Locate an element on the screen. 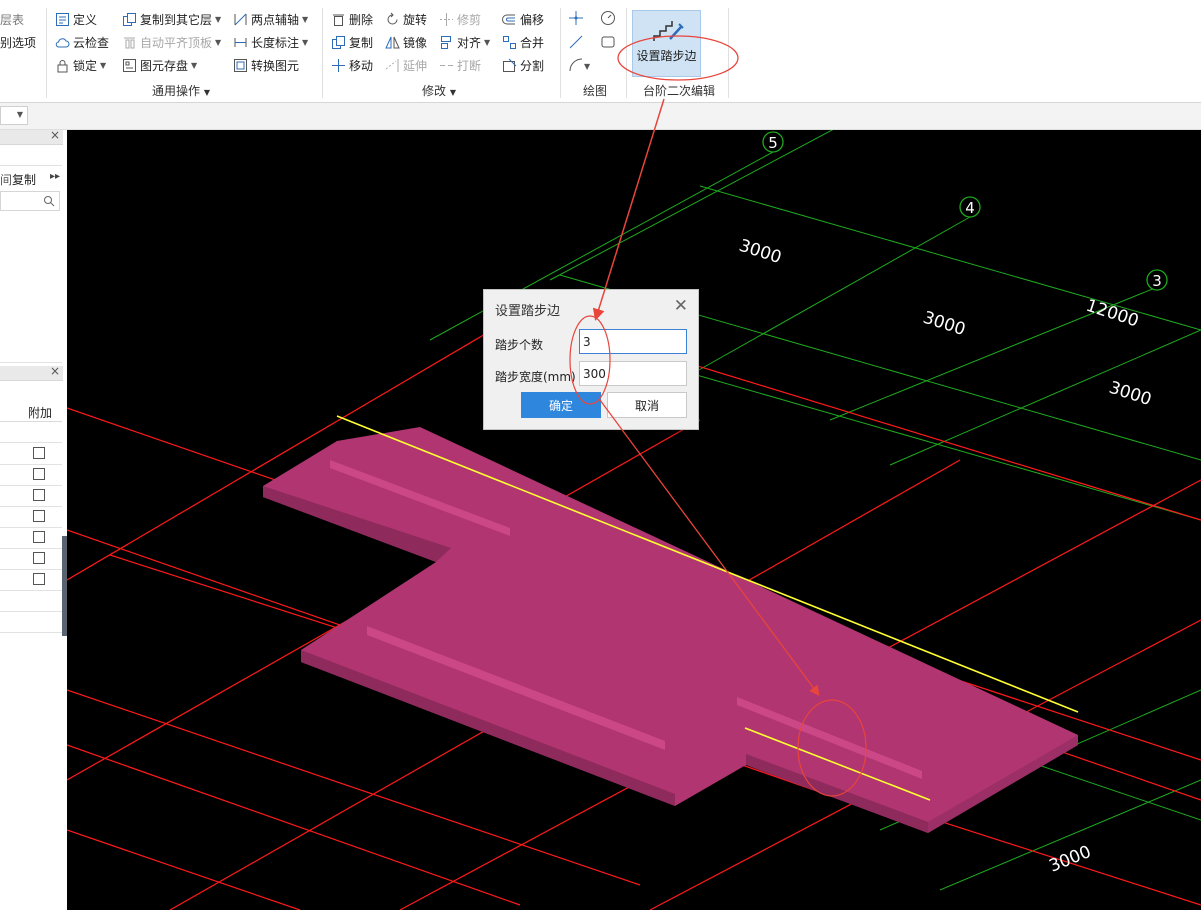 Image resolution: width=1201 pixels, height=910 pixels. mirror-button: 镜像 is located at coordinates (406, 42).